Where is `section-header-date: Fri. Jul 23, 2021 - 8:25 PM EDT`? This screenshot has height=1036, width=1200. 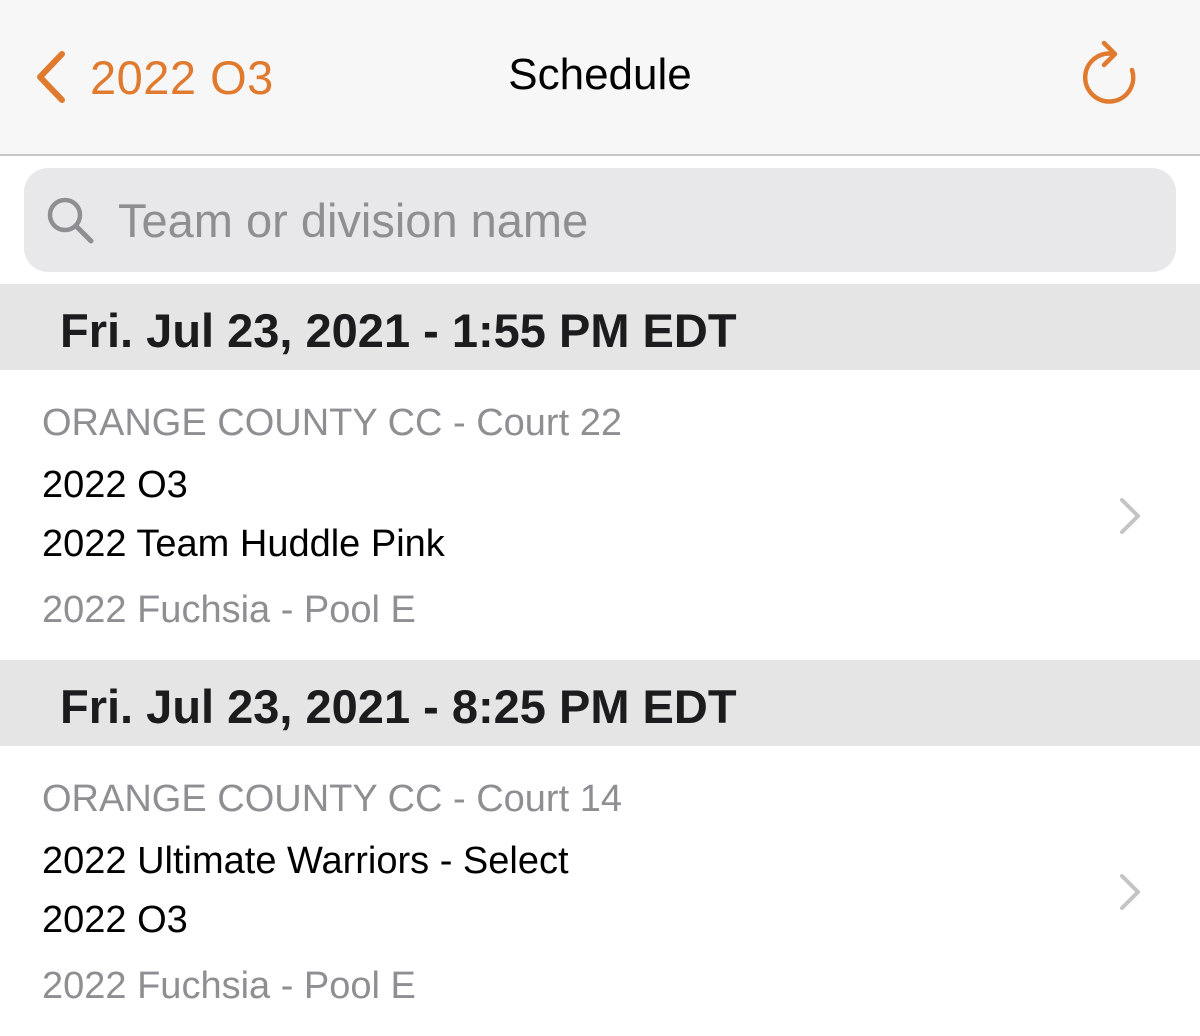 section-header-date: Fri. Jul 23, 2021 - 8:25 PM EDT is located at coordinates (398, 706).